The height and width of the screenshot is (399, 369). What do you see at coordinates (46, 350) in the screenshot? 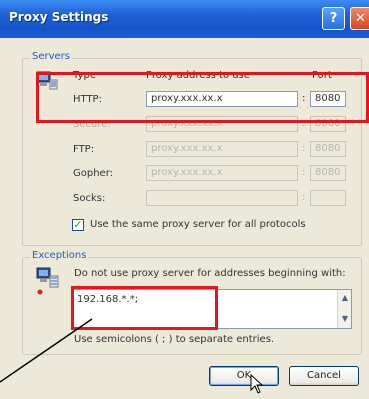
I see `annotation-pointer-line` at bounding box center [46, 350].